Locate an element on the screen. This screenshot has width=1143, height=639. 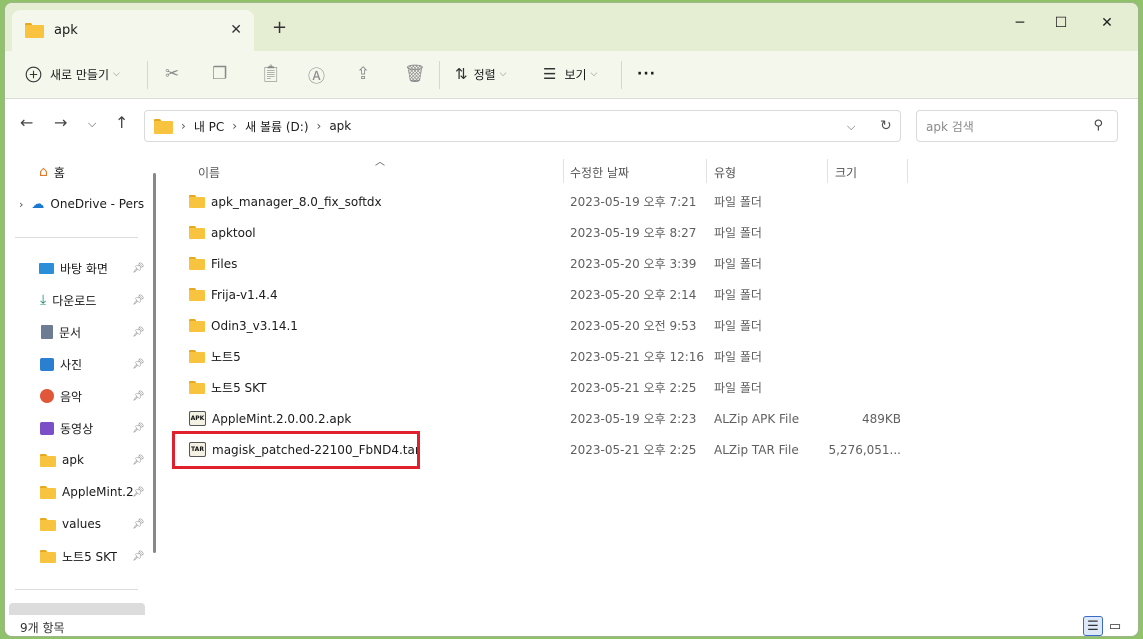
sidebar-item-music: 음악 📌︎ is located at coordinates (75, 396).